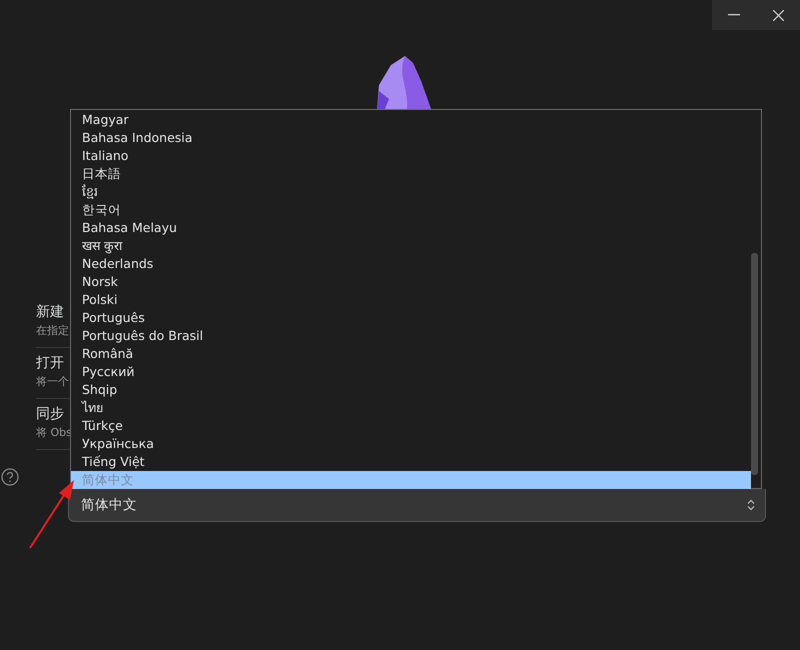  I want to click on language-option: Українська, so click(411, 444).